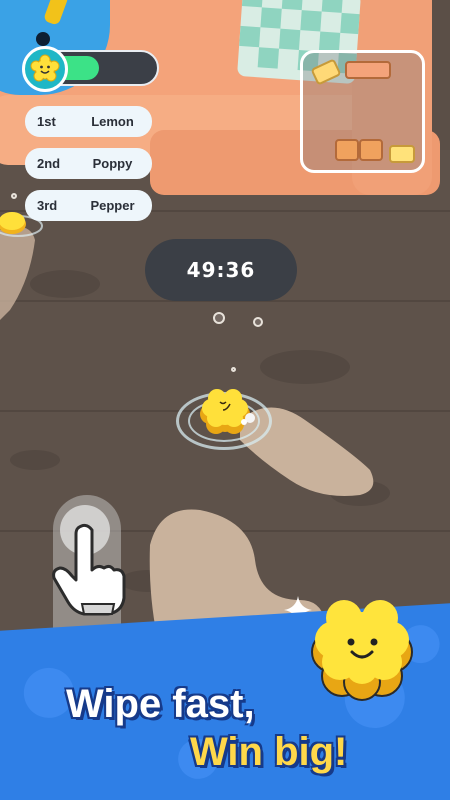  Describe the element at coordinates (112, 163) in the screenshot. I see `leaderboard-name: Poppy` at that location.